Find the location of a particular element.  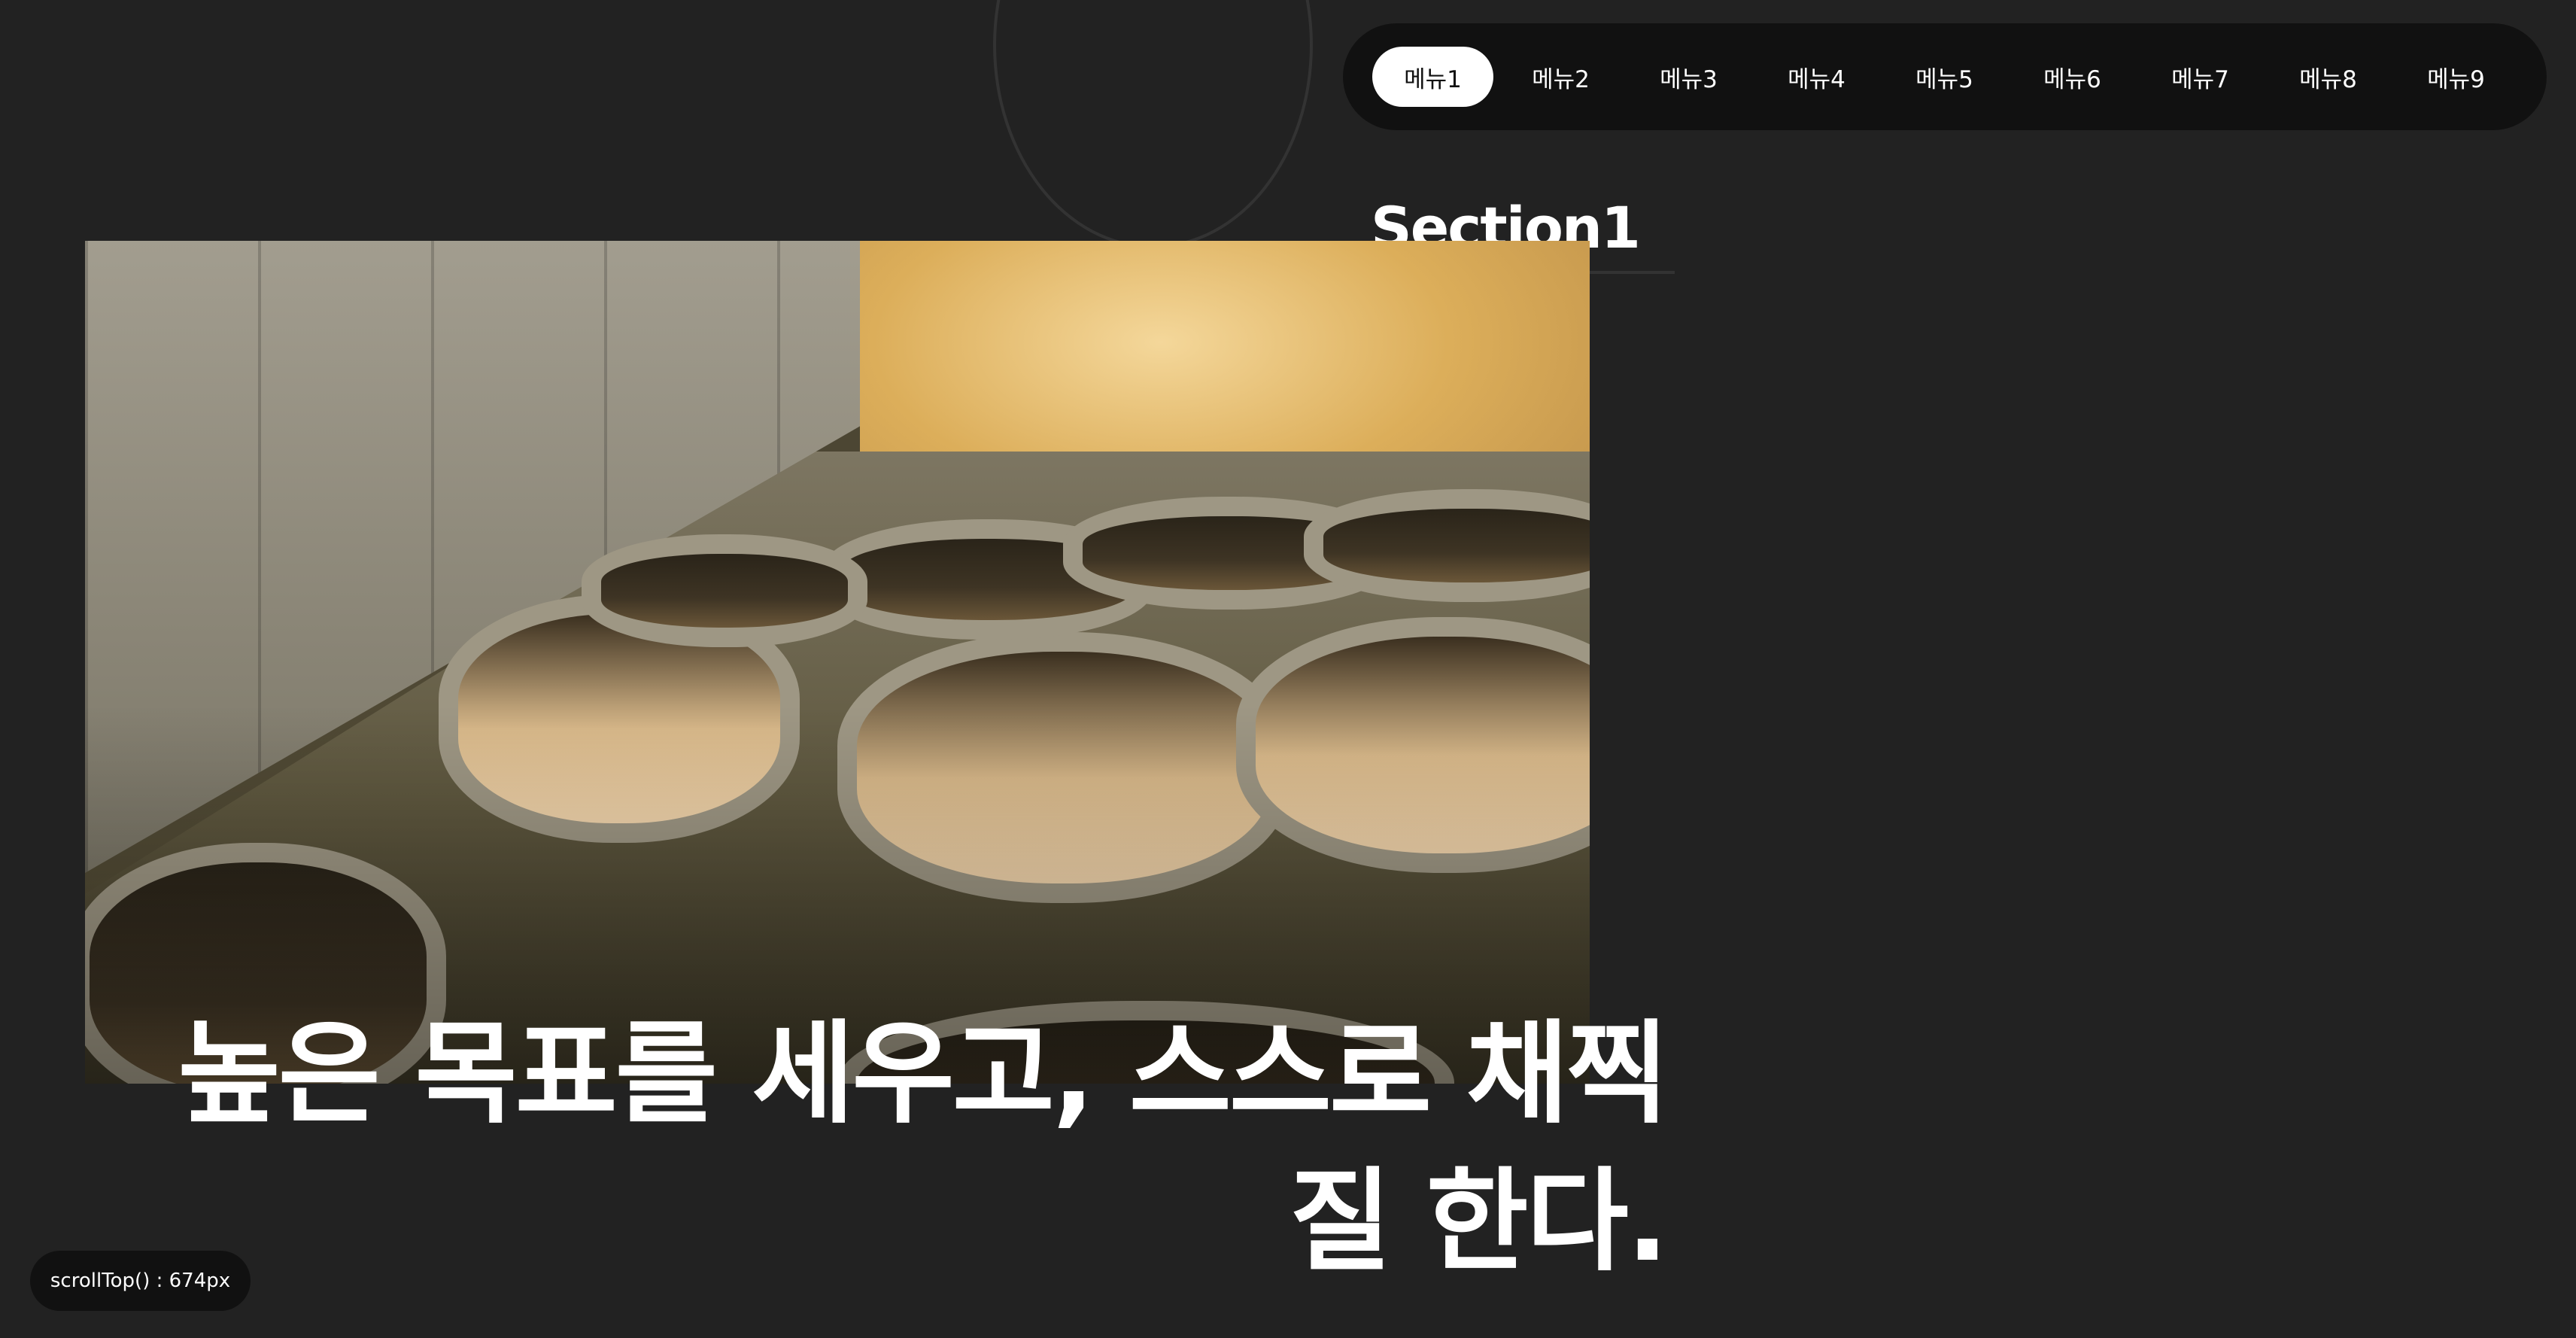

scroll-position-badge: scrollTop() : 674px is located at coordinates (141, 1281).